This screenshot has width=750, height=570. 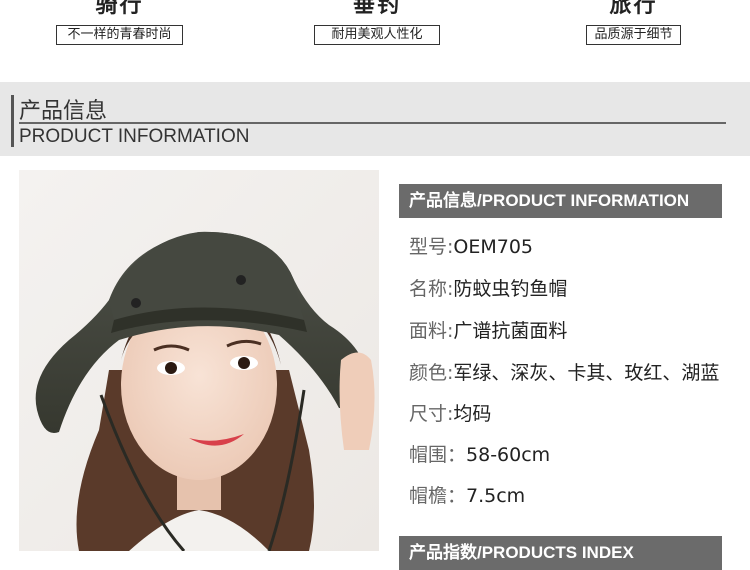 I want to click on spec-value: 军绿、深灰、卡其、玫红、湖蓝, so click(x=586, y=373).